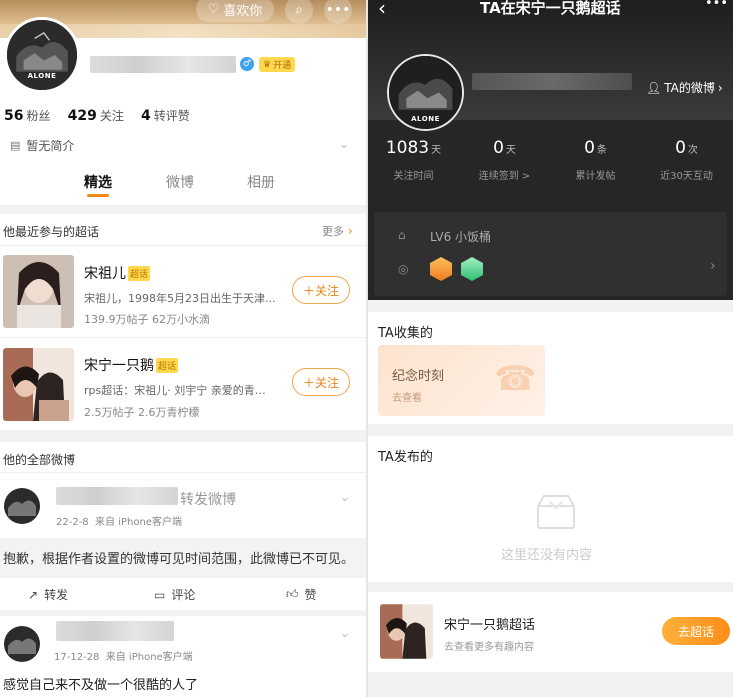 The height and width of the screenshot is (697, 733). Describe the element at coordinates (418, 376) in the screenshot. I see `memory-card-title: 纪念时刻` at that location.